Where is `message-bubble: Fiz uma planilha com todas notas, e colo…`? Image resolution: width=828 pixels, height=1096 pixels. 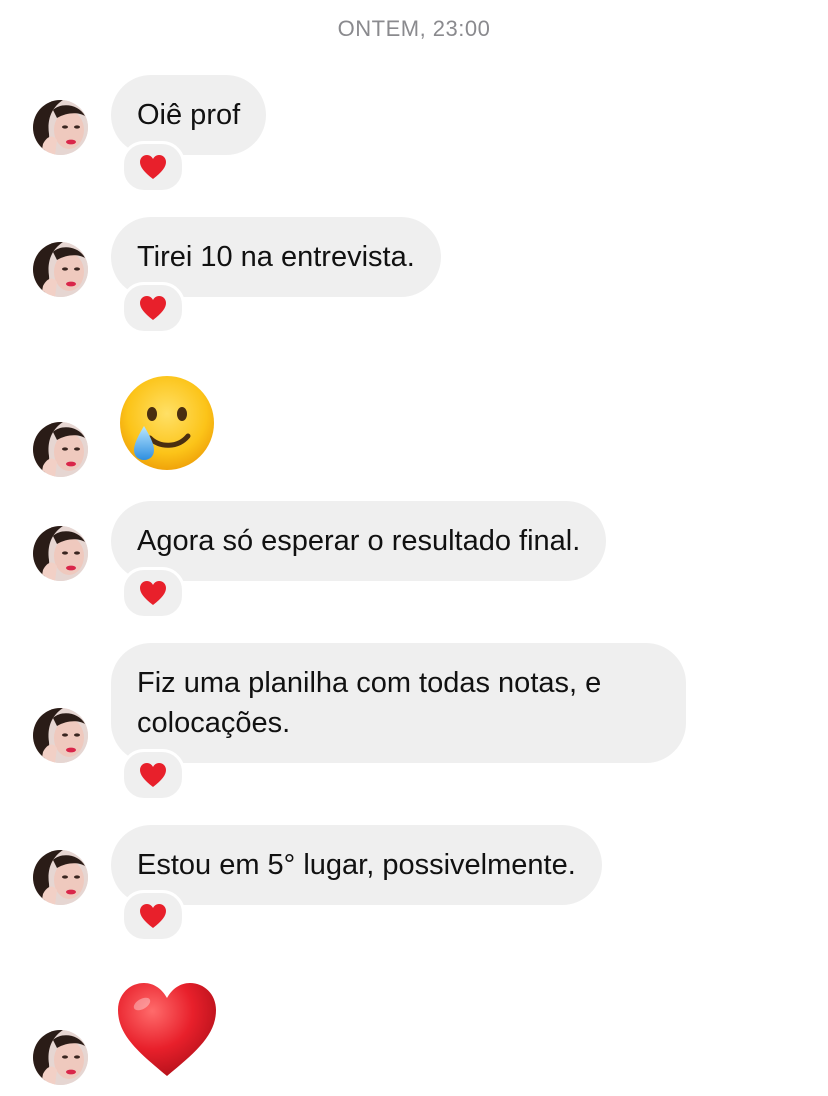 message-bubble: Fiz uma planilha com todas notas, e colo… is located at coordinates (398, 703).